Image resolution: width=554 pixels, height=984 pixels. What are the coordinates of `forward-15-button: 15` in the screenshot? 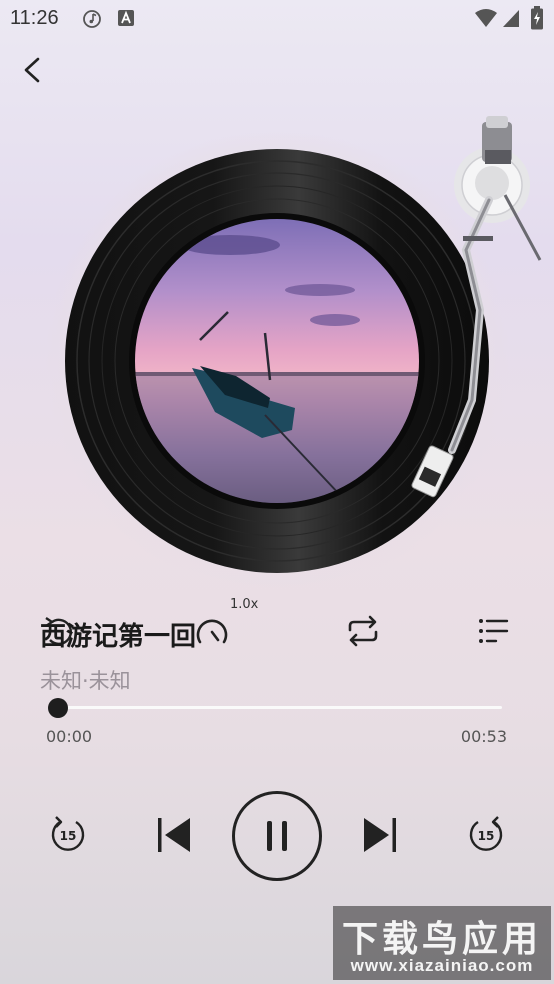 It's located at (486, 834).